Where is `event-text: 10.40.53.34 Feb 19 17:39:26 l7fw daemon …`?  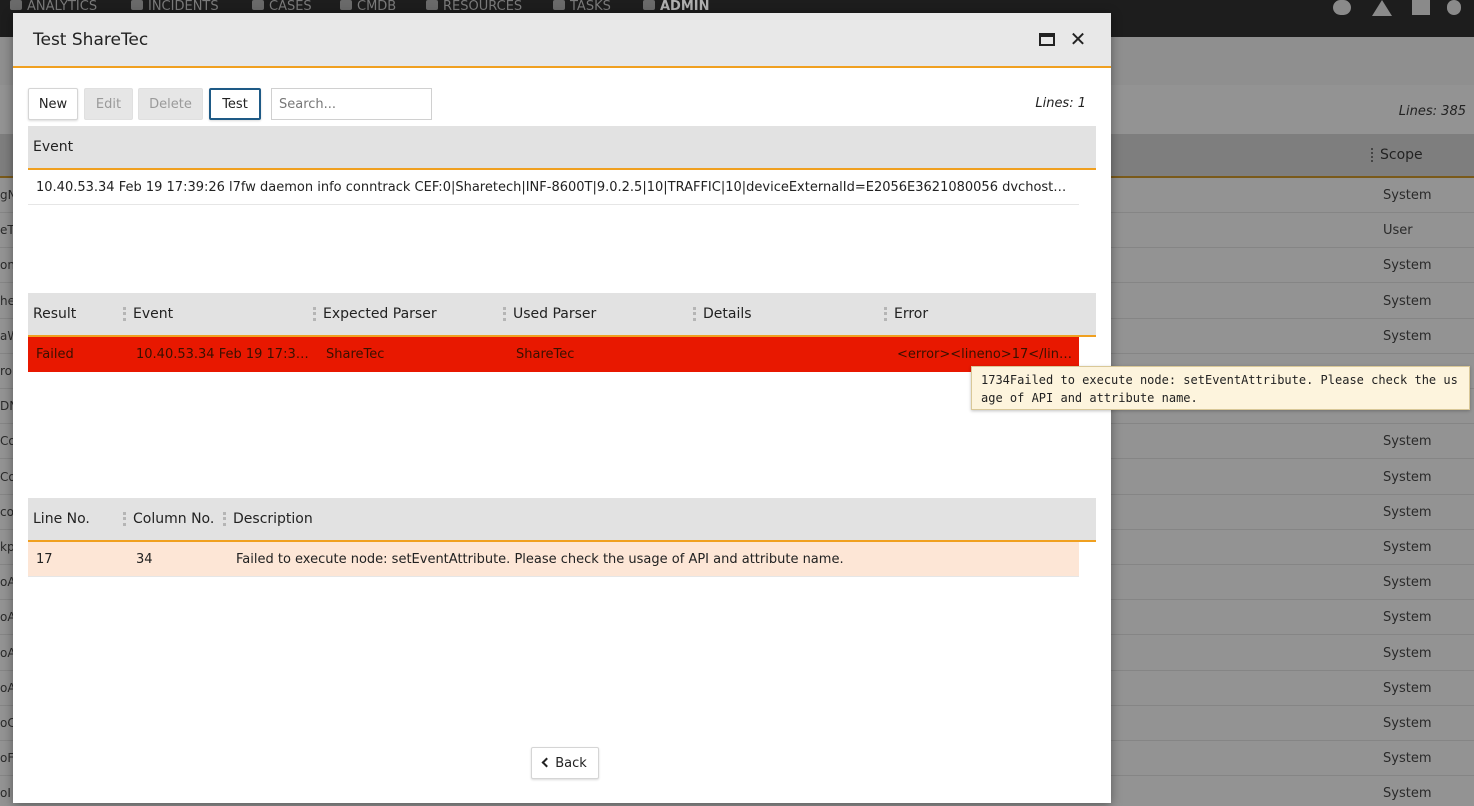
event-text: 10.40.53.34 Feb 19 17:39:26 l7fw daemon … is located at coordinates (554, 187).